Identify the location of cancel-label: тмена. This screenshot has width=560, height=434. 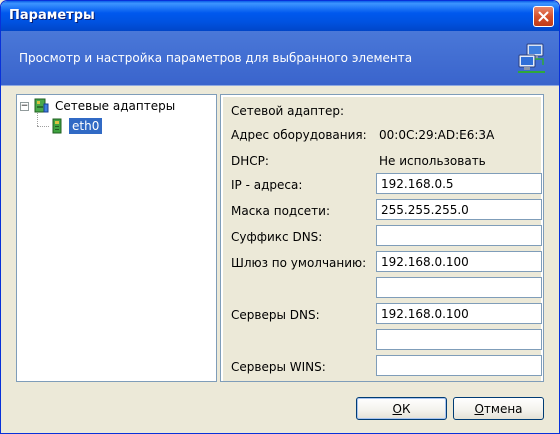
(503, 408).